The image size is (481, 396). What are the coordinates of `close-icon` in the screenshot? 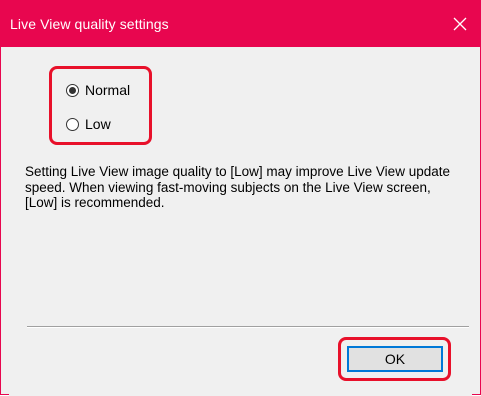 It's located at (460, 24).